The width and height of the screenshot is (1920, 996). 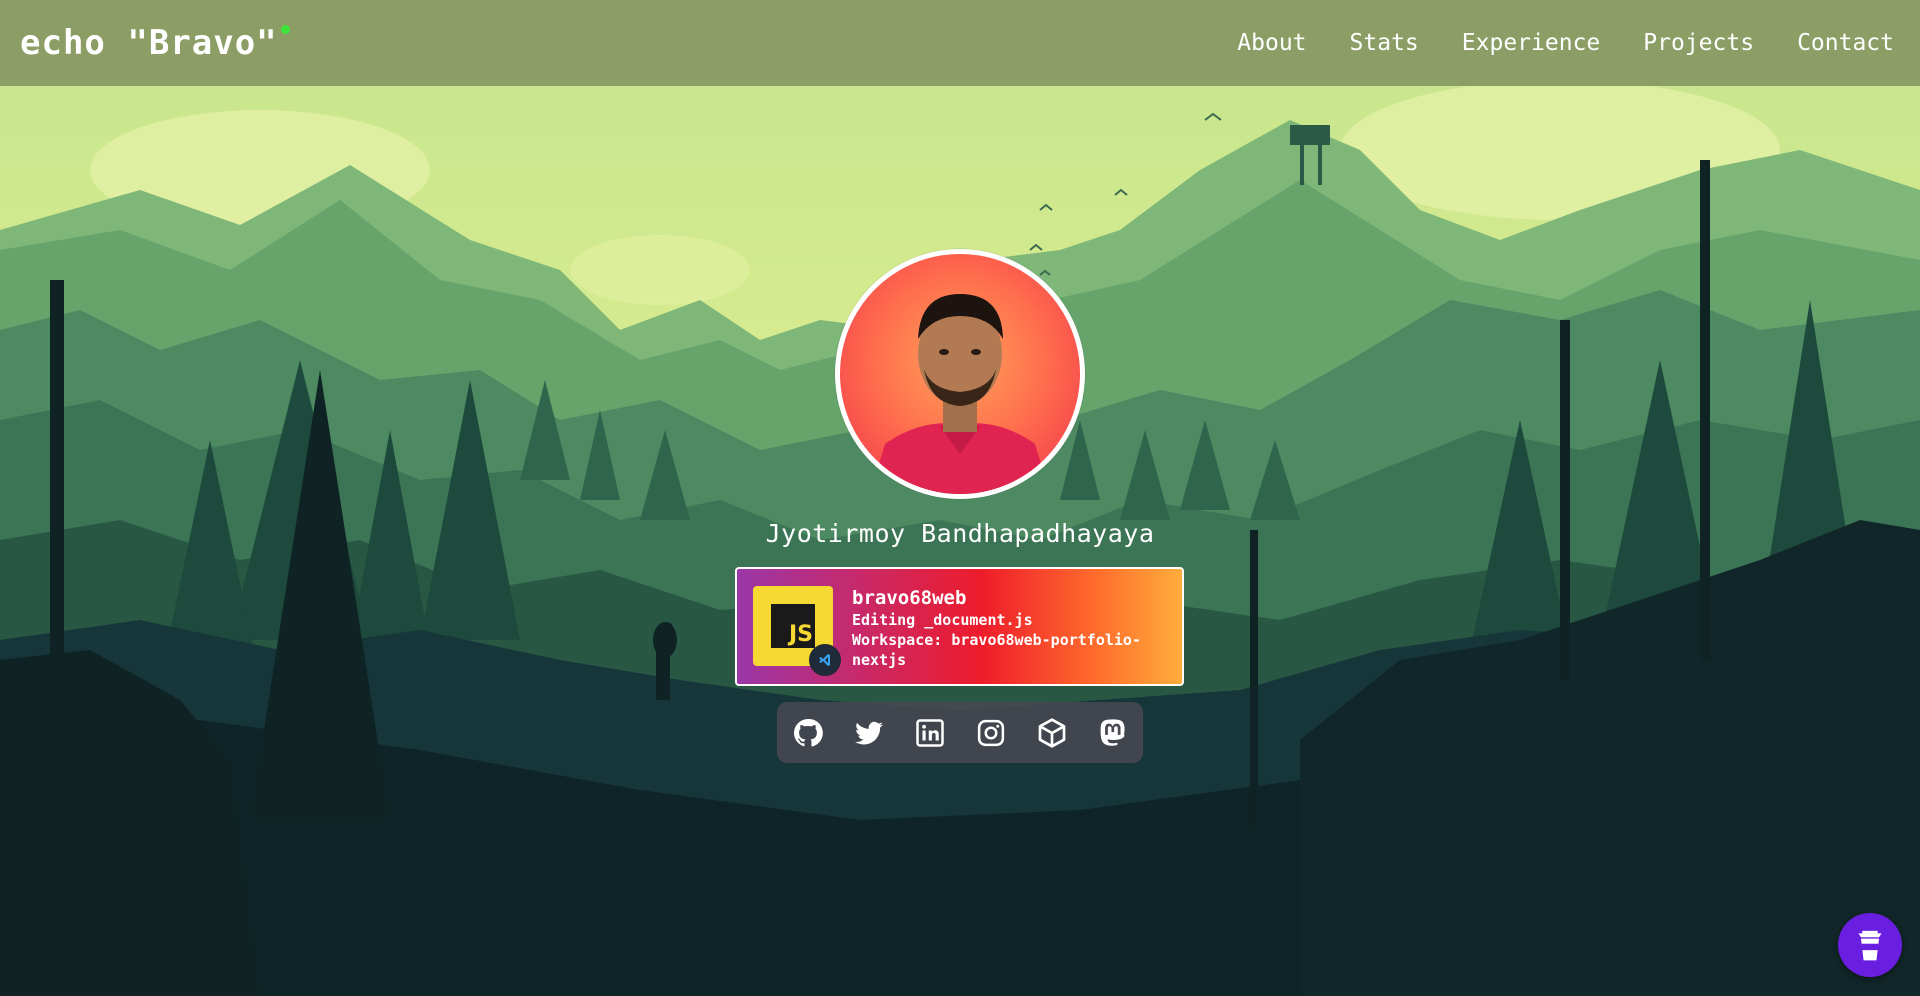 What do you see at coordinates (879, 660) in the screenshot?
I see `activity-workspace-cont: nextjs` at bounding box center [879, 660].